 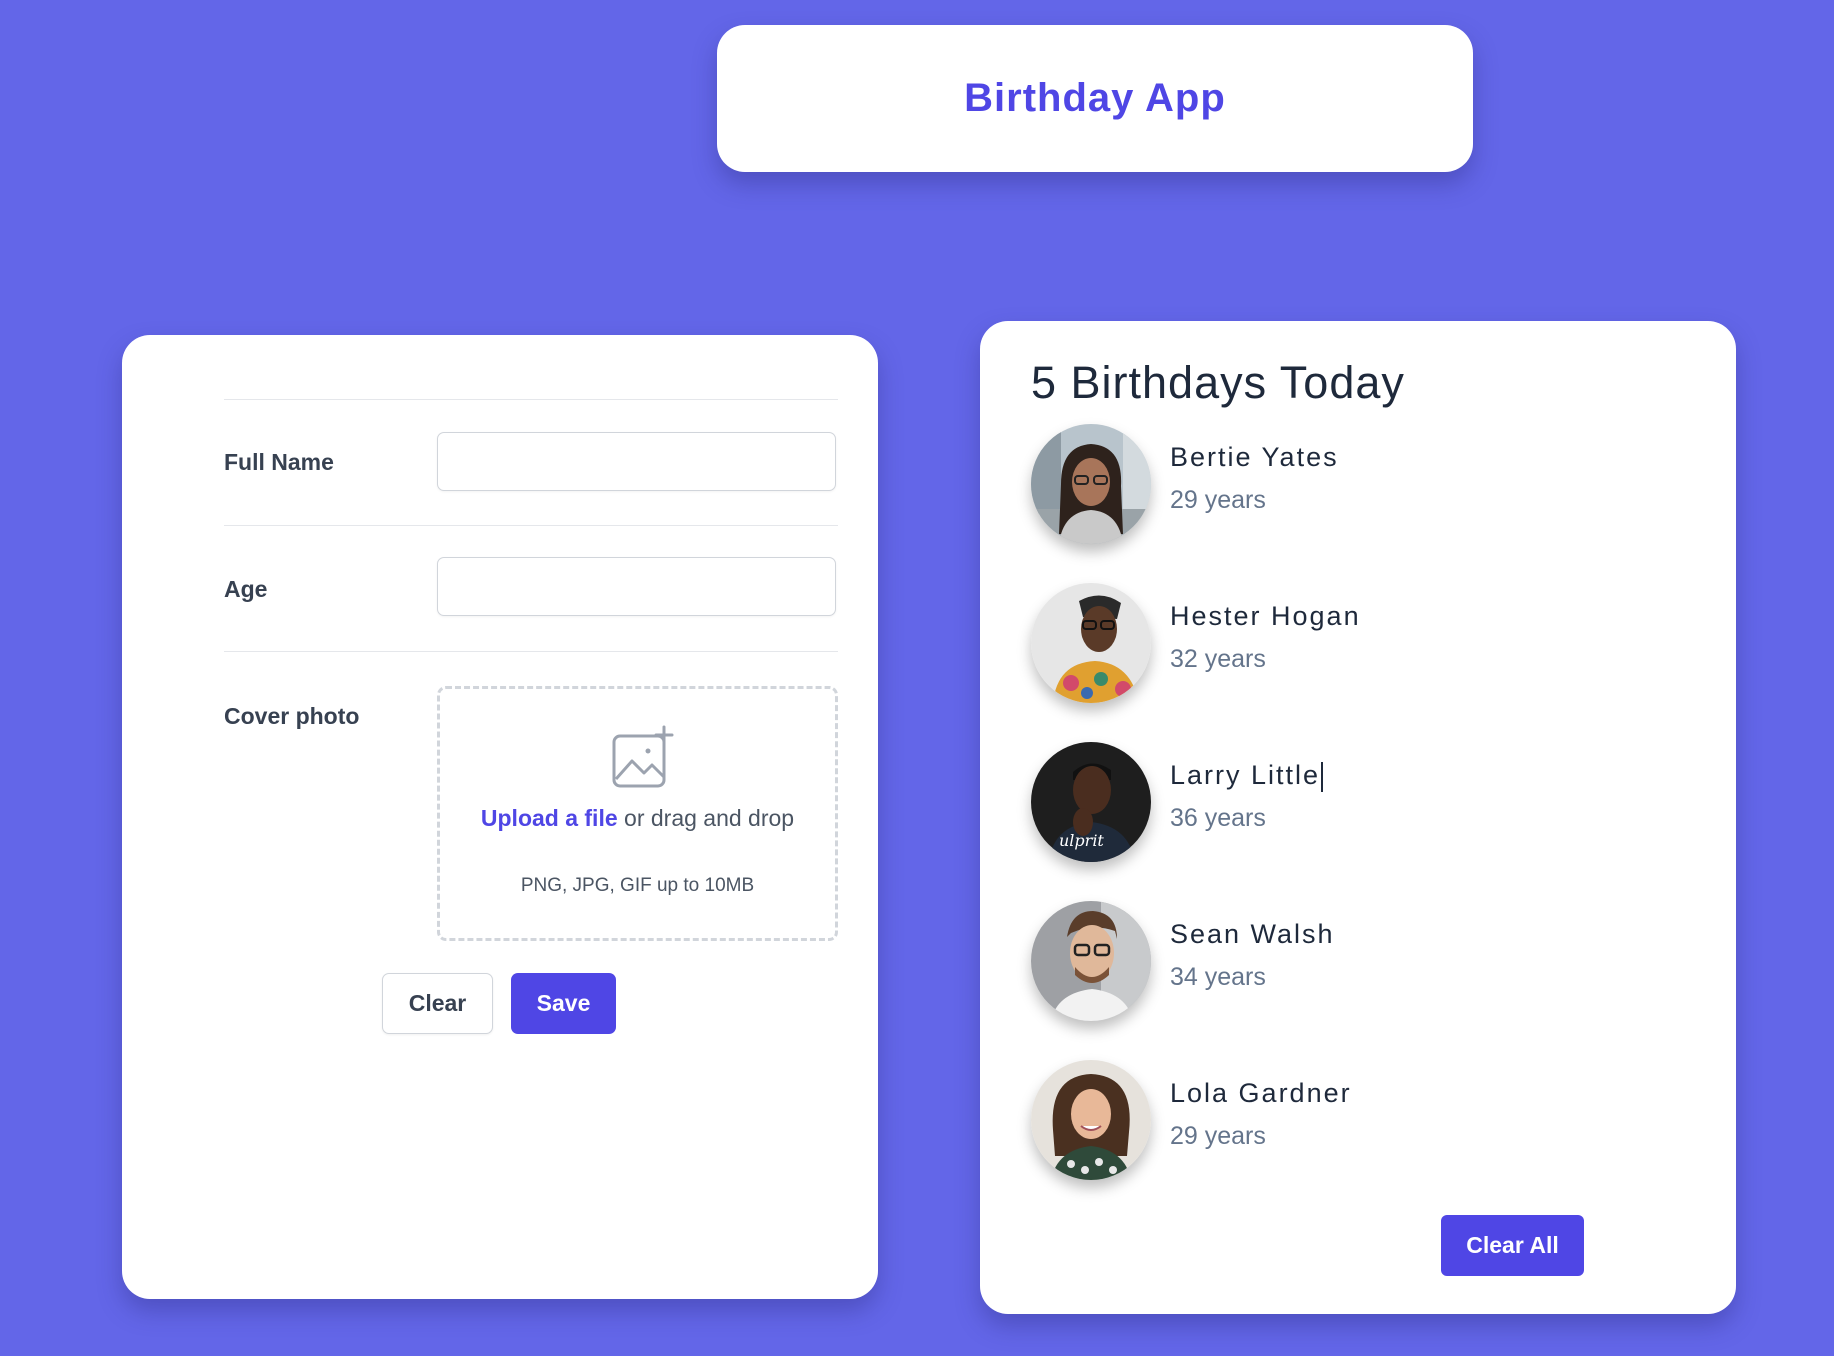 I want to click on clear-button: Clear, so click(x=437, y=1003).